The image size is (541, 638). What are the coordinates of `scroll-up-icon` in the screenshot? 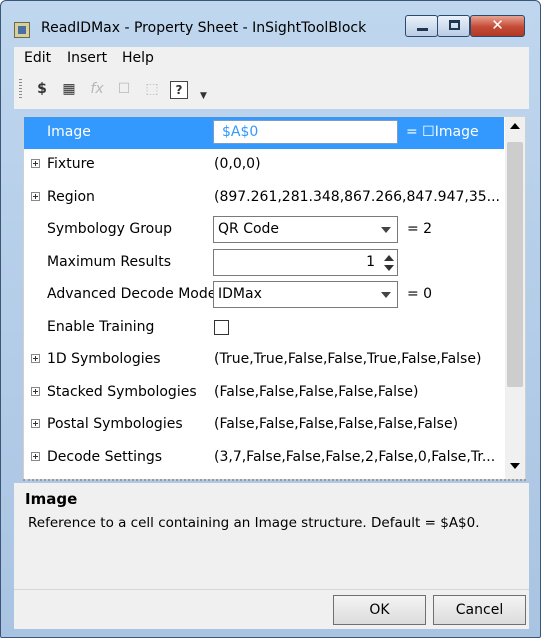 It's located at (515, 126).